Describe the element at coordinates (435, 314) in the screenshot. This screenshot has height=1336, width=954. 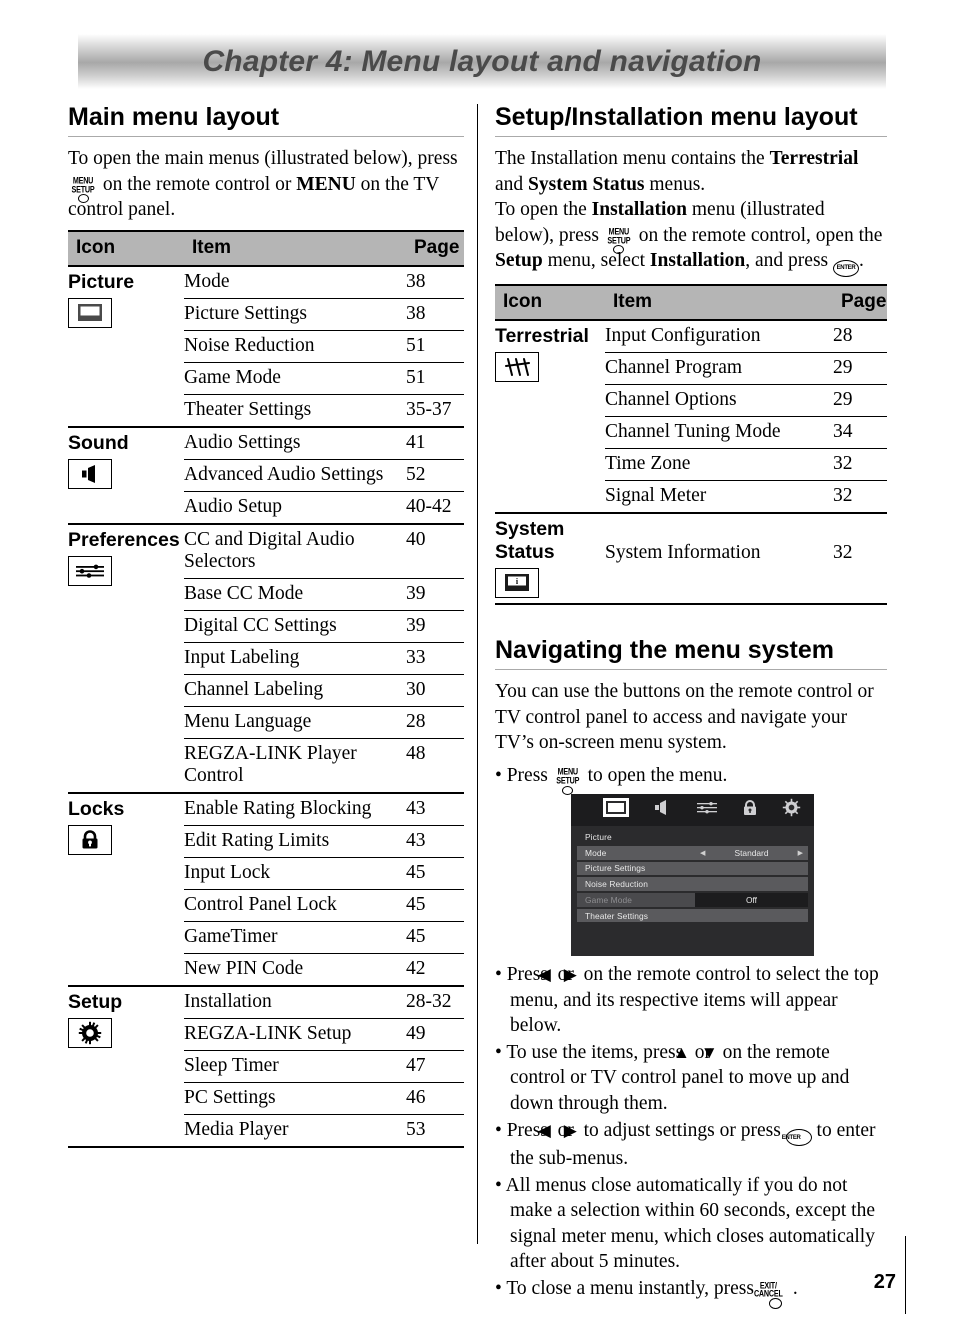
I see `item-page: 38` at that location.